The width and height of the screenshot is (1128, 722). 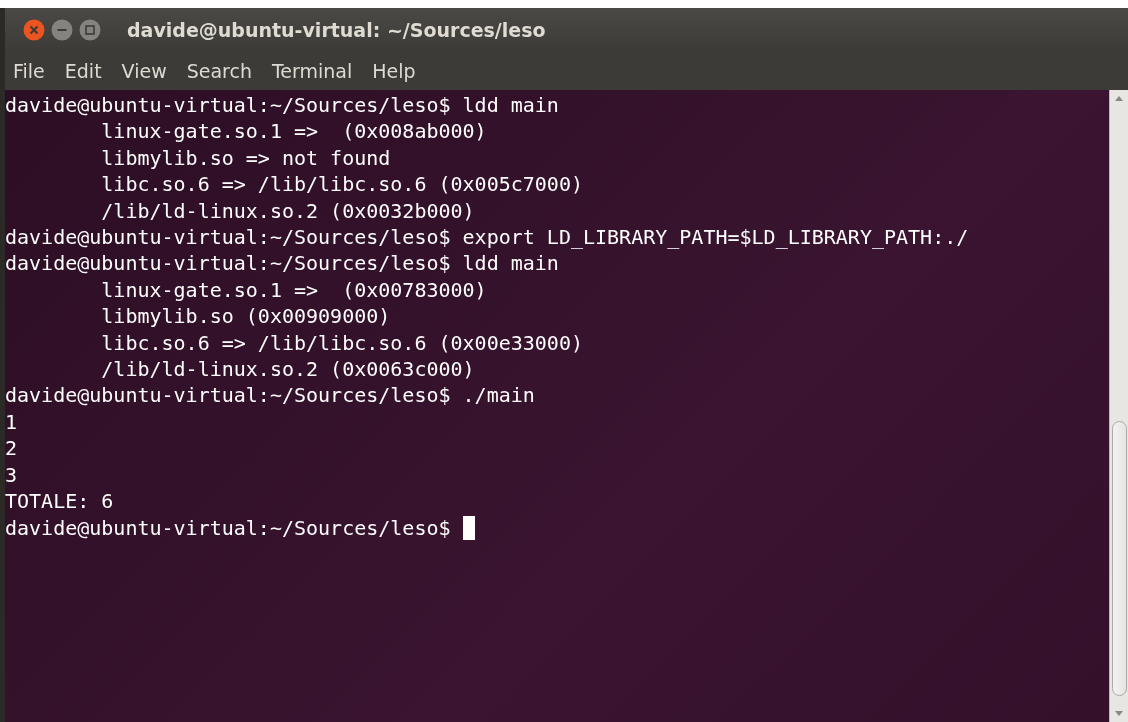 What do you see at coordinates (83, 70) in the screenshot?
I see `menu-item: Edit` at bounding box center [83, 70].